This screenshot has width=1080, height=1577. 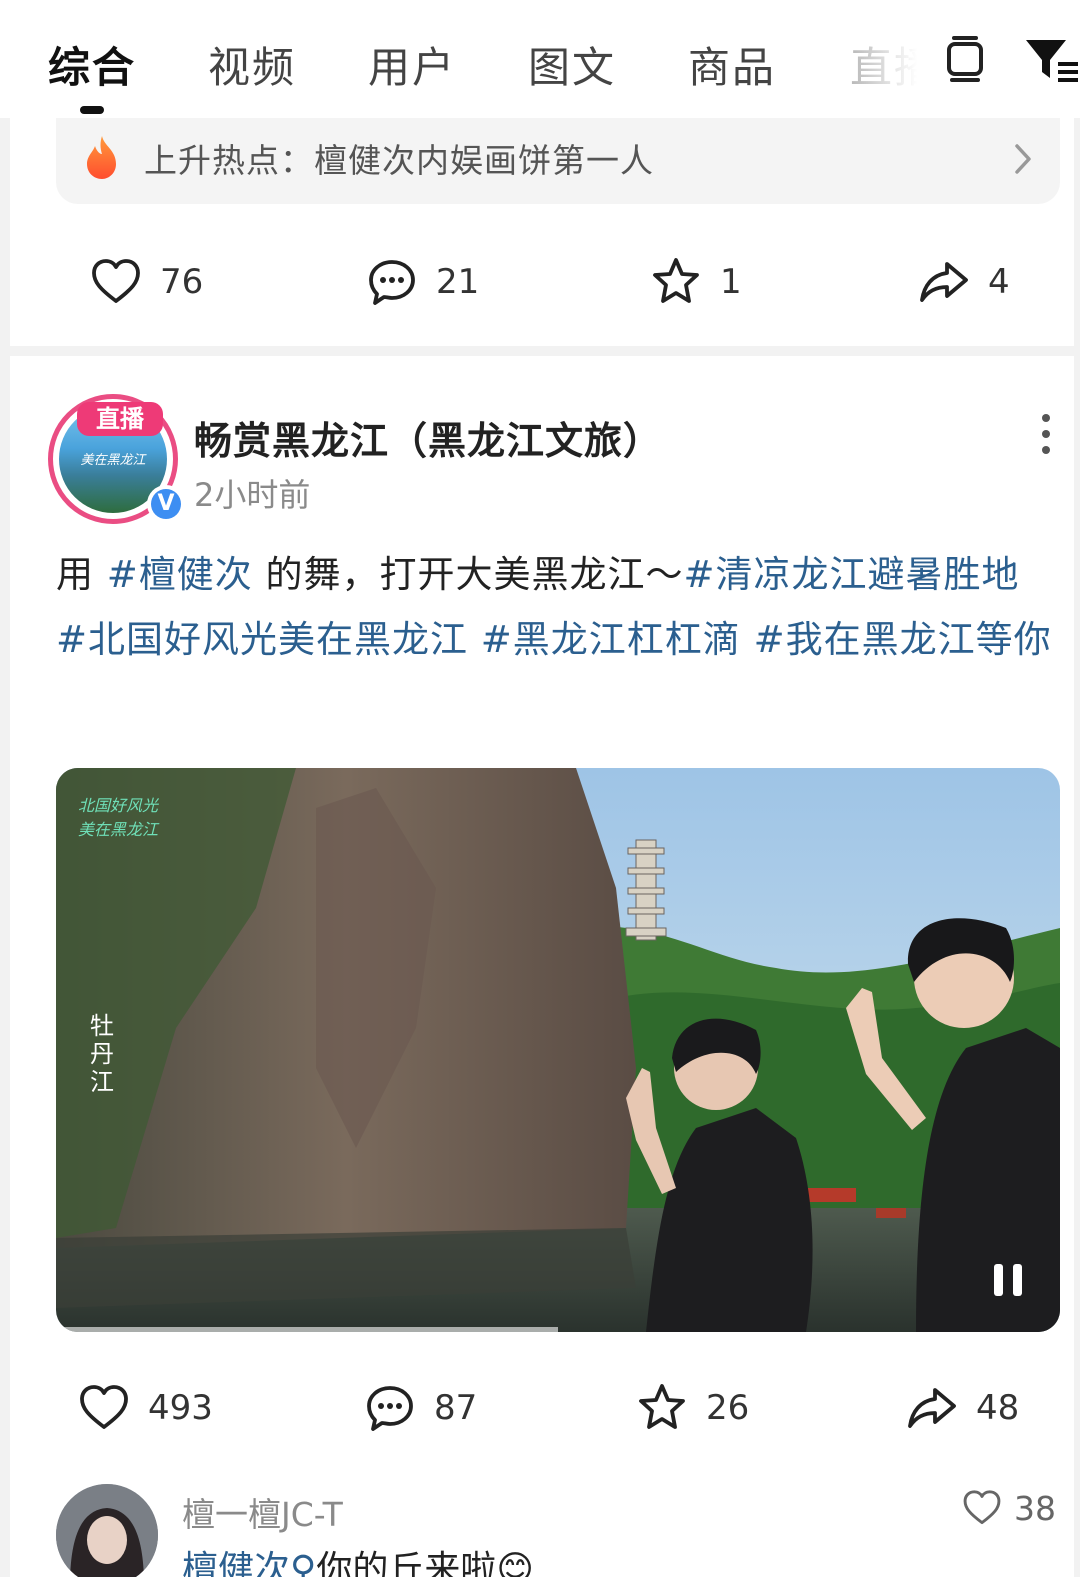 I want to click on commenter-name: 檀一檀JC-T, so click(x=262, y=1512).